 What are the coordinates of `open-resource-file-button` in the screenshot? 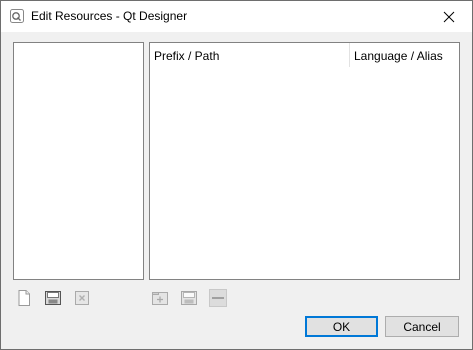 It's located at (53, 298).